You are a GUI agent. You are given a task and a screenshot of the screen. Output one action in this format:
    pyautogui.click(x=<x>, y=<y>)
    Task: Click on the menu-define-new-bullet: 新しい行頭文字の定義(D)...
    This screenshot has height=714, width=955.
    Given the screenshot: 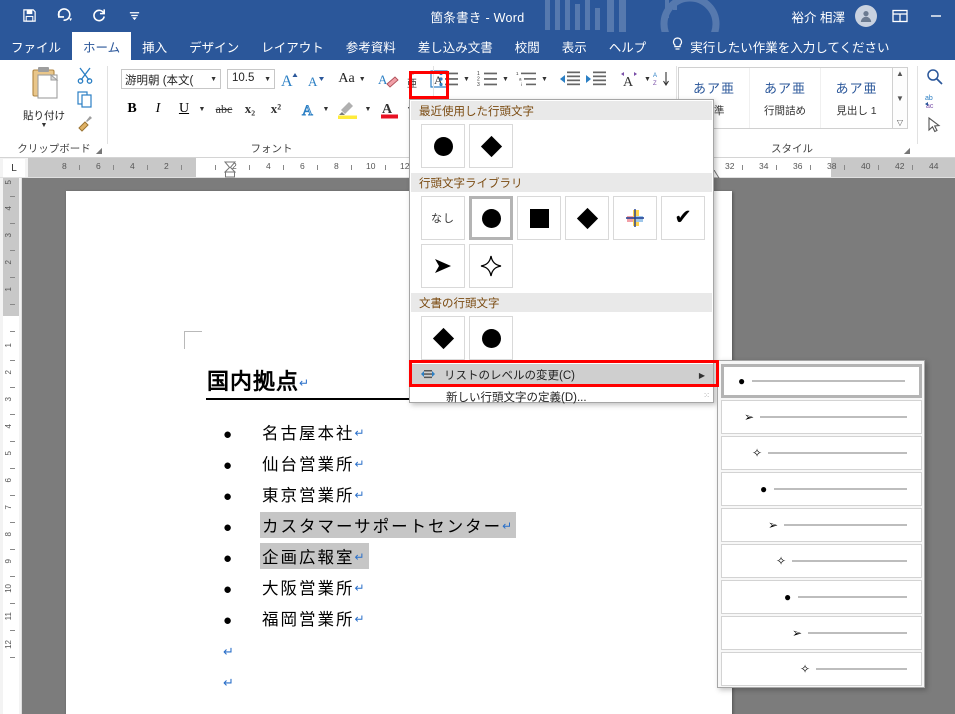 What is the action you would take?
    pyautogui.click(x=561, y=397)
    